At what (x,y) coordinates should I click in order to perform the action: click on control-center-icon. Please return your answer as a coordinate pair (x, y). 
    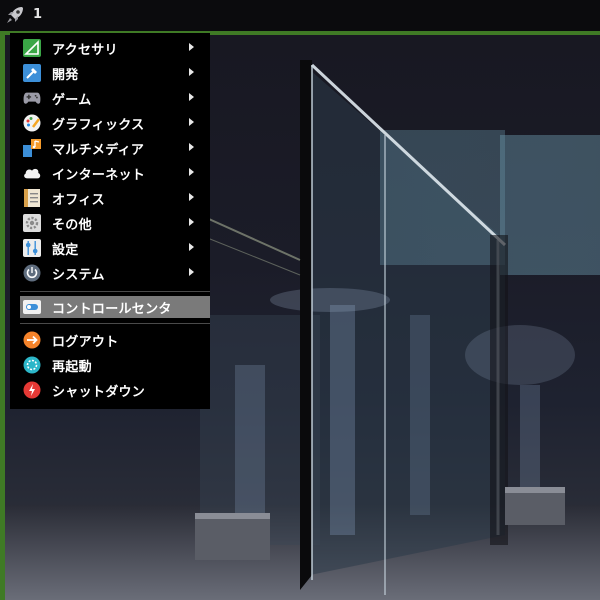
    Looking at the image, I should click on (32, 307).